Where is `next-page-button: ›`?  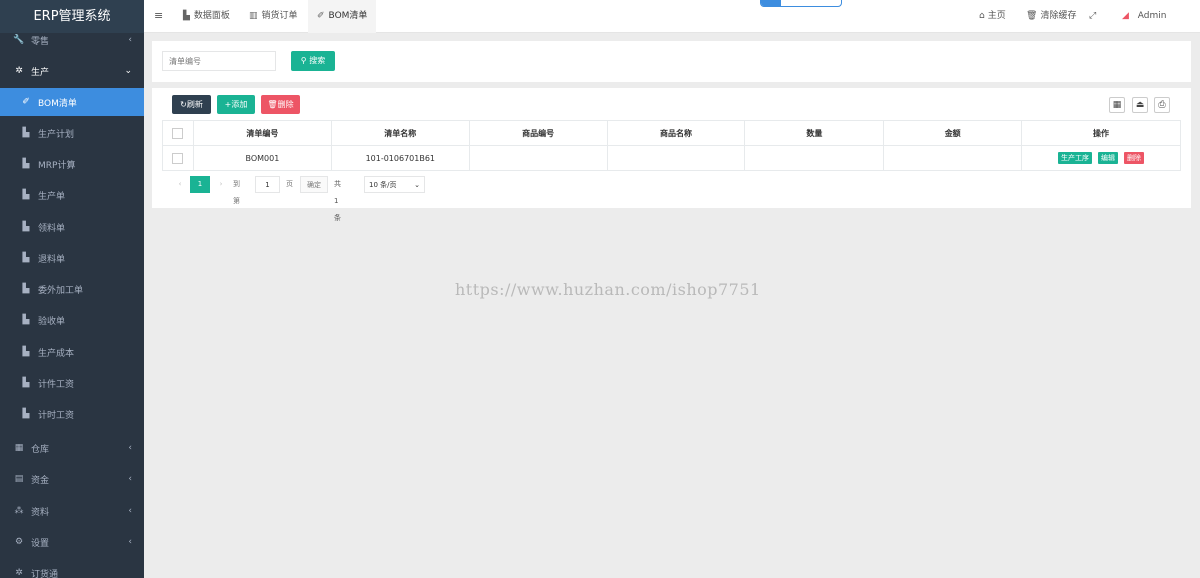
next-page-button: › is located at coordinates (221, 184).